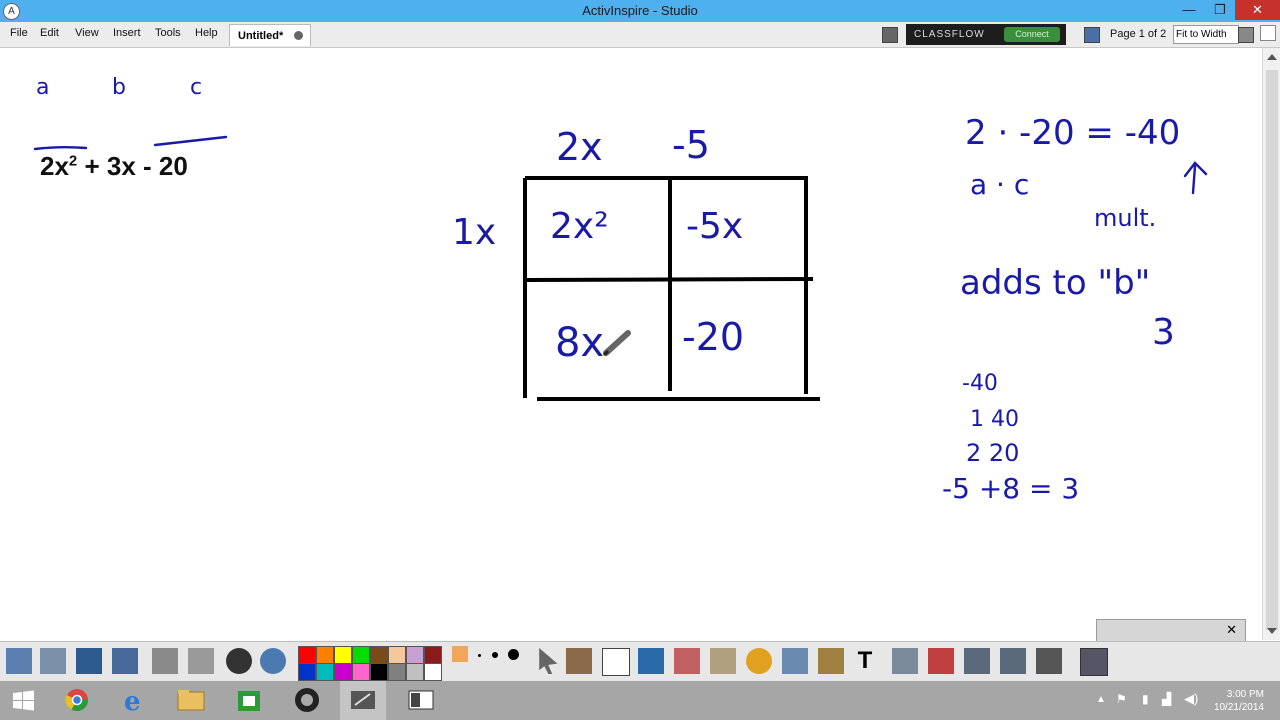 This screenshot has height=725, width=1280. I want to click on main-toolbar: T, so click(640, 661).